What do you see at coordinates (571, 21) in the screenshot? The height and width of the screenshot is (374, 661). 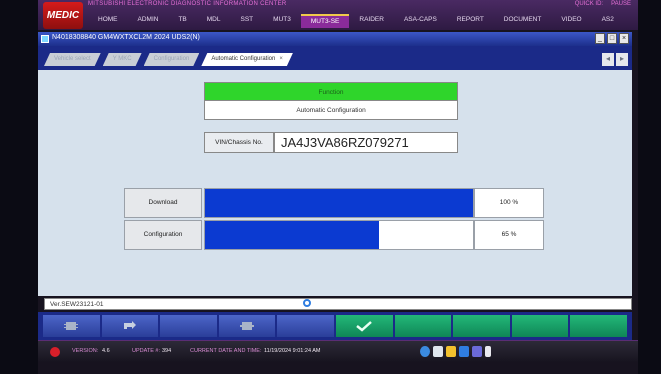 I see `menu-video: VIDEO` at bounding box center [571, 21].